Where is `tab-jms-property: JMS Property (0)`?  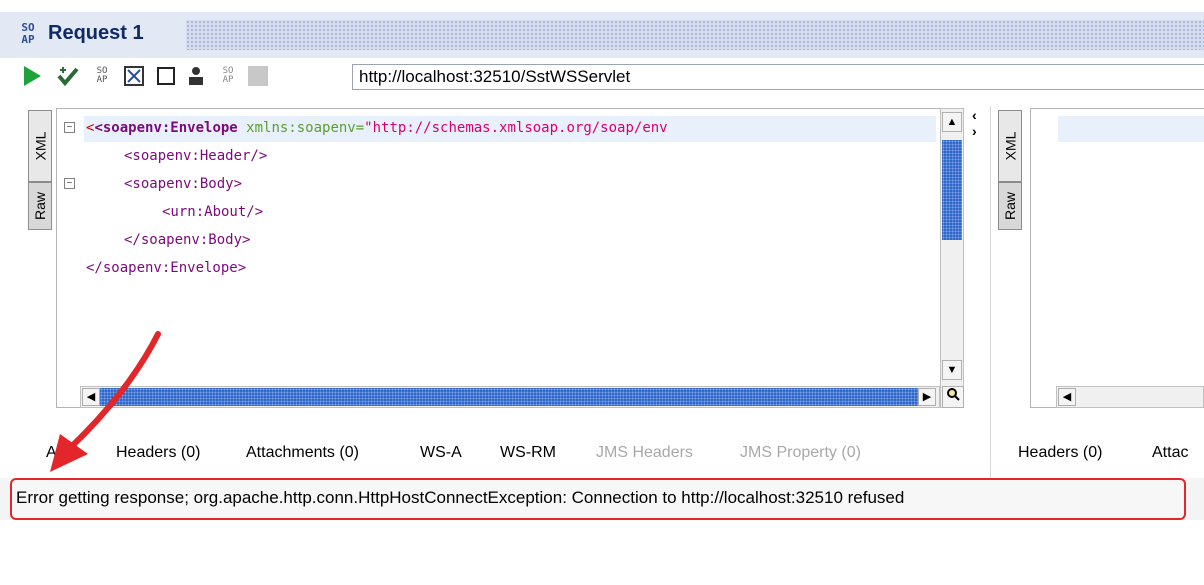
tab-jms-property: JMS Property (0) is located at coordinates (800, 453).